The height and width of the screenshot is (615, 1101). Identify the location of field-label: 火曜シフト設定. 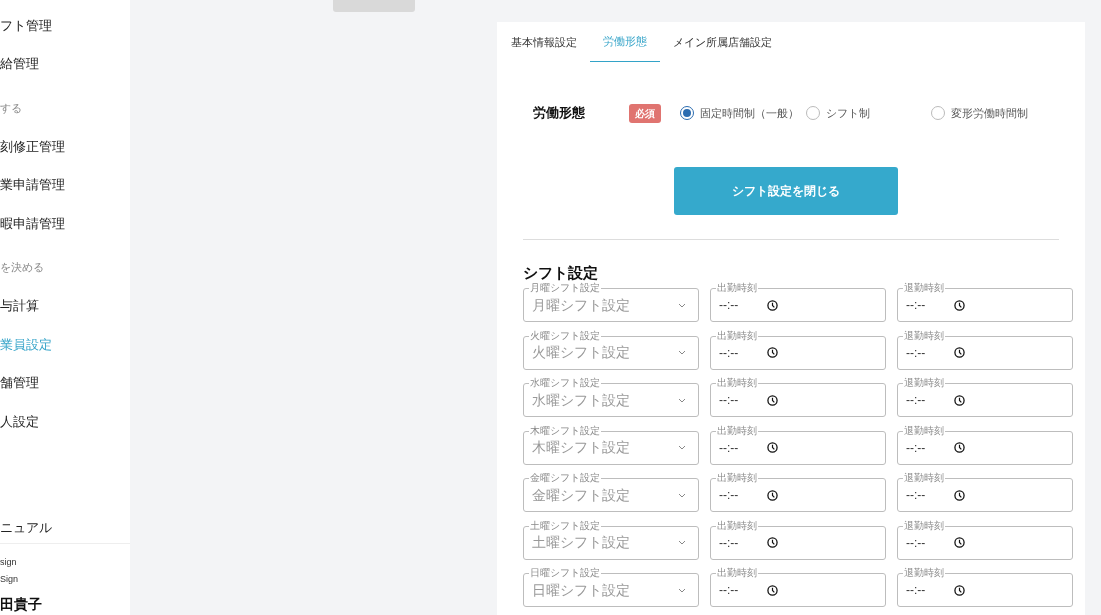
(565, 335).